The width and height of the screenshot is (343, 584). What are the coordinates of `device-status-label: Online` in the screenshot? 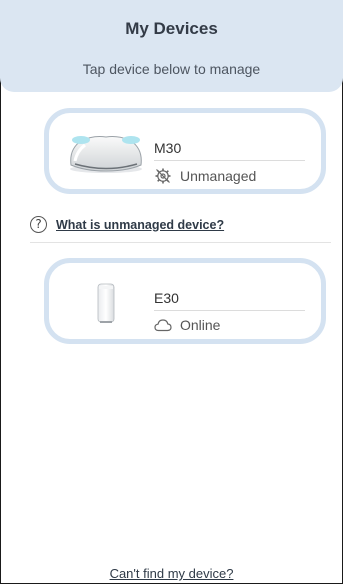 It's located at (200, 325).